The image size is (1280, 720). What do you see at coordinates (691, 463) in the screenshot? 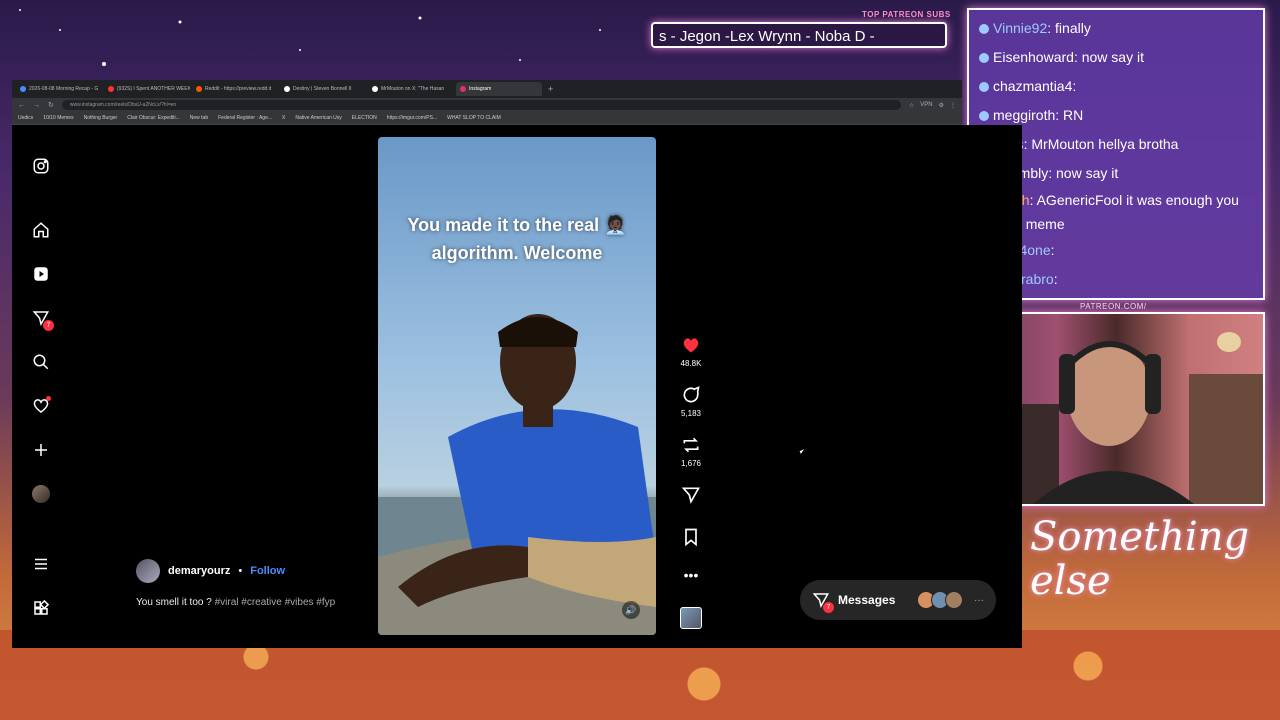
I see `repost-count: 1,676` at bounding box center [691, 463].